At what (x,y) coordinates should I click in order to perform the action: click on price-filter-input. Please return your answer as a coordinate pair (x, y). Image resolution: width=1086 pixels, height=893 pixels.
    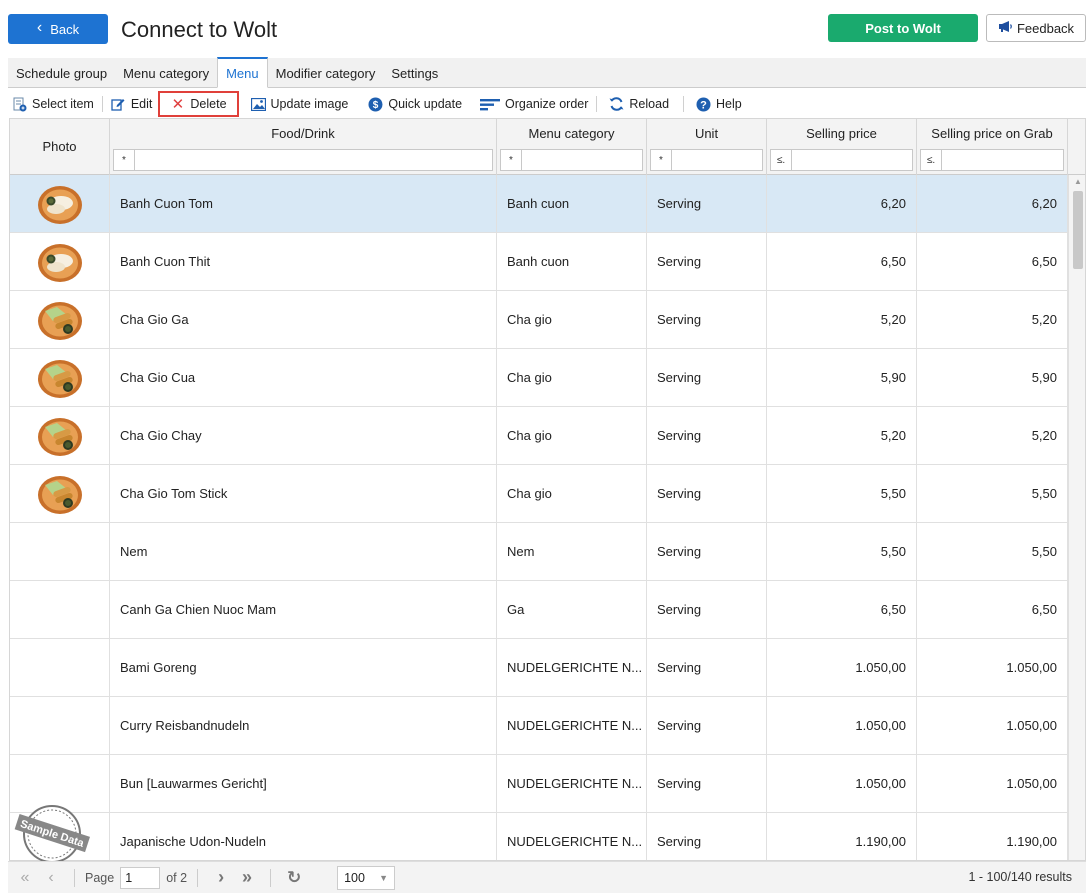
    Looking at the image, I should click on (852, 160).